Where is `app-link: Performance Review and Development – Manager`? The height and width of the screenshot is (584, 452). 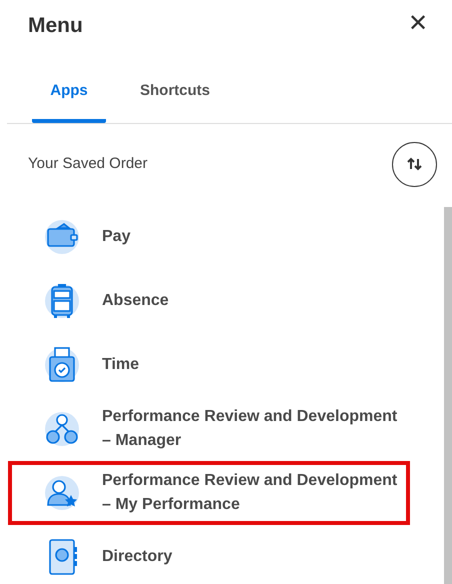 app-link: Performance Review and Development – Manager is located at coordinates (252, 428).